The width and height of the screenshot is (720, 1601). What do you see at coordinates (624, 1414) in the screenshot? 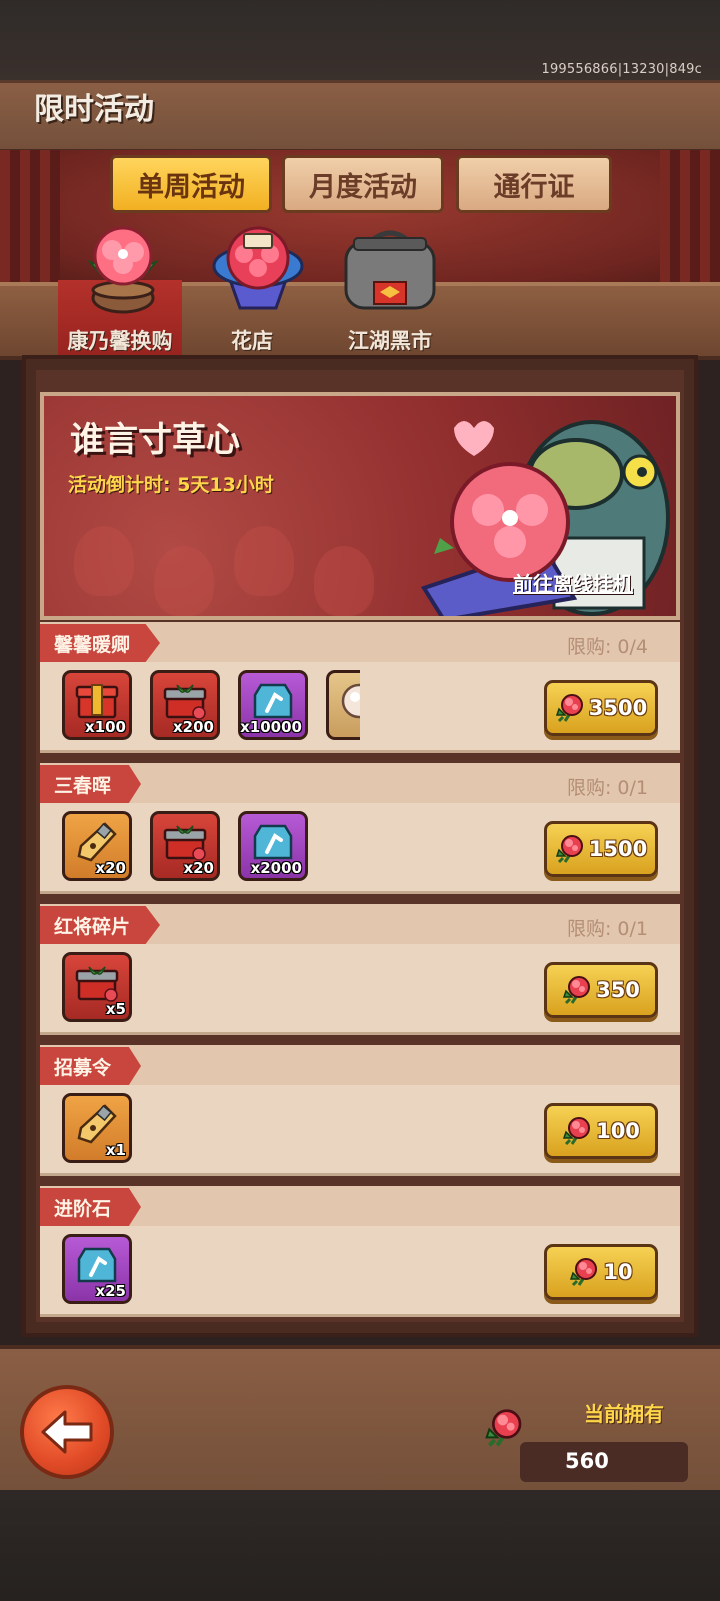
I see `owned-label: 当前拥有` at bounding box center [624, 1414].